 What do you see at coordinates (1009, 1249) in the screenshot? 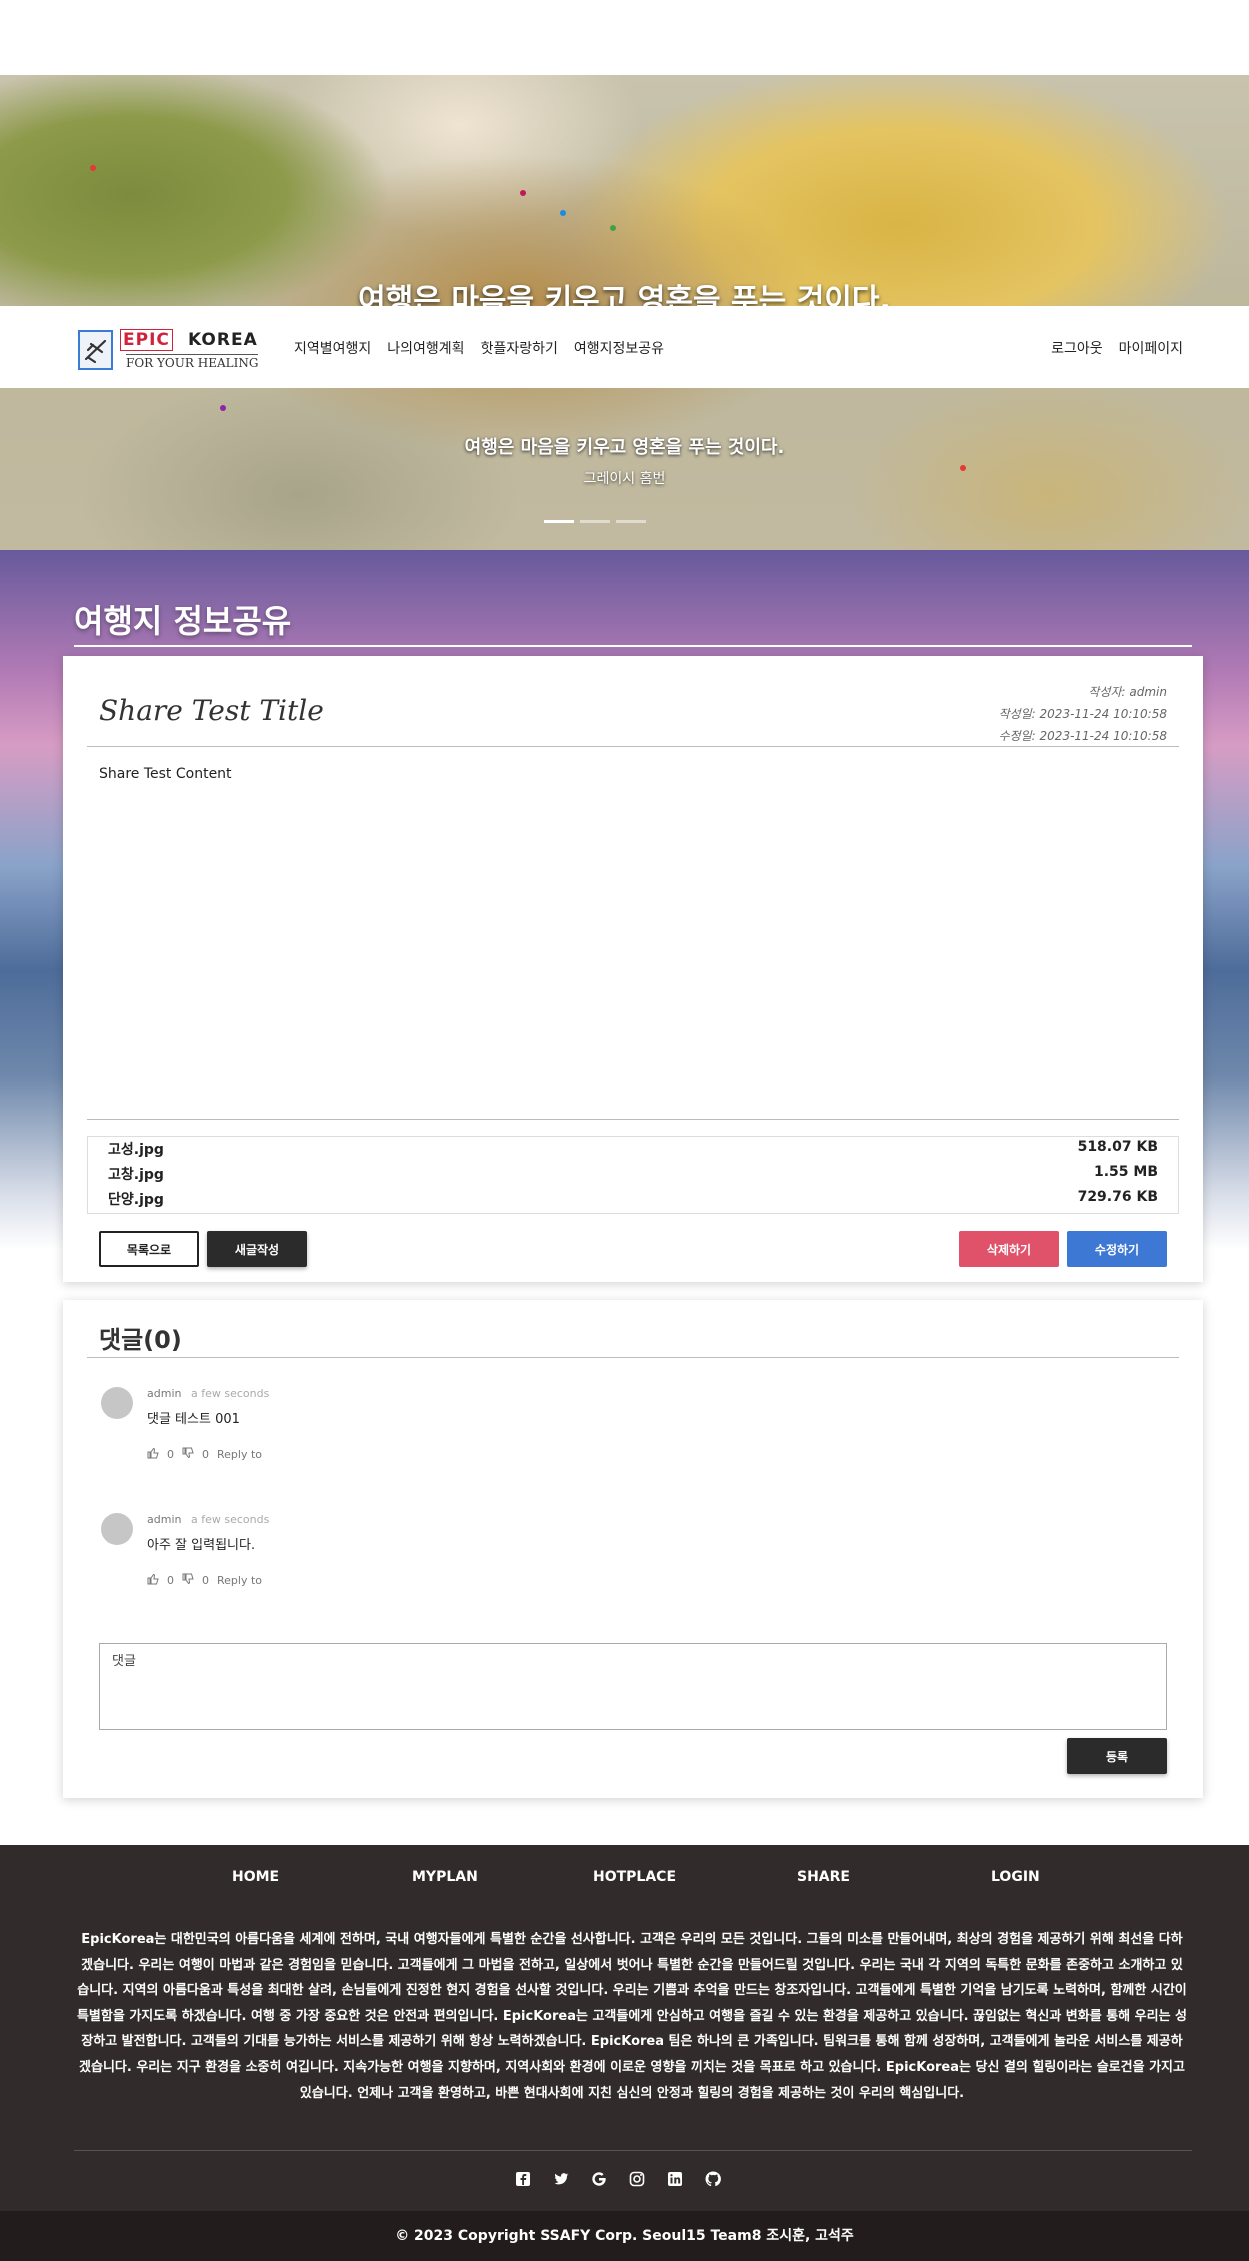
I see `delete-button: 삭제하기` at bounding box center [1009, 1249].